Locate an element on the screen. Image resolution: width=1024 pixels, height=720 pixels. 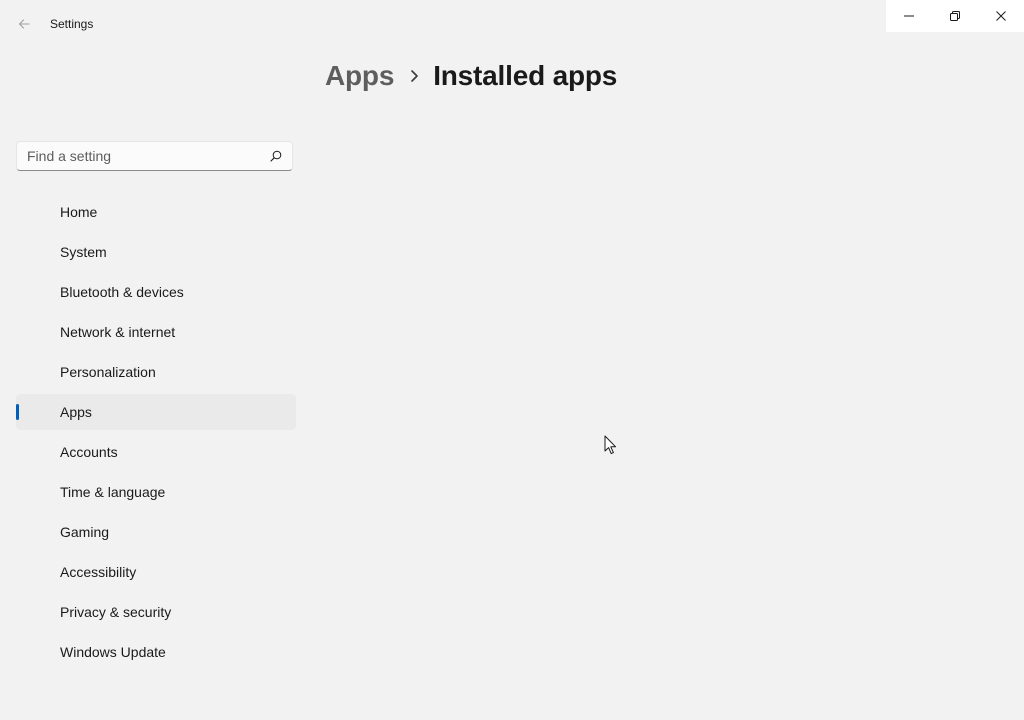
chevron-right-icon is located at coordinates (415, 76).